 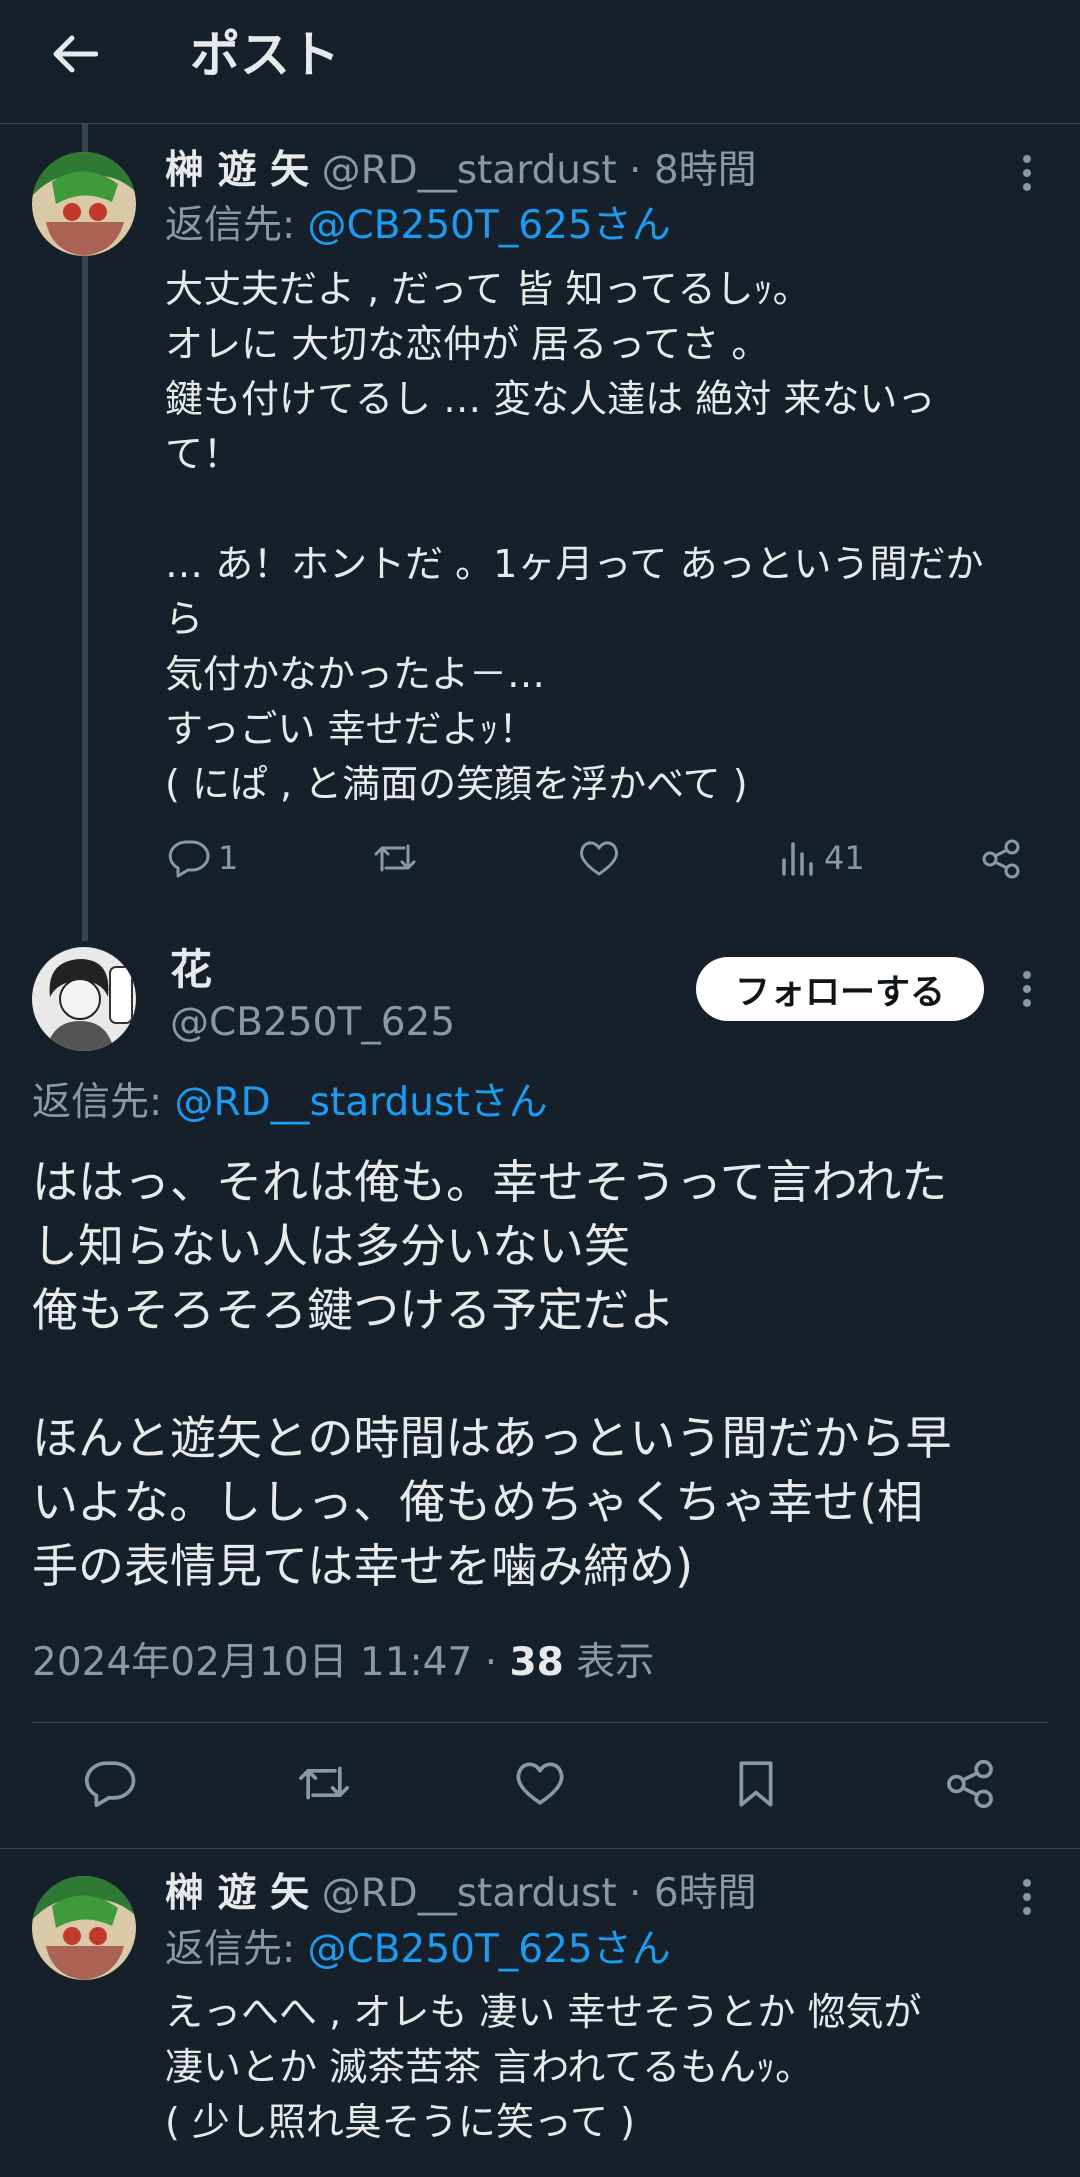 I want to click on tweet-header: 榊 遊 矢 @RD__stardust · 8時間, so click(x=461, y=171).